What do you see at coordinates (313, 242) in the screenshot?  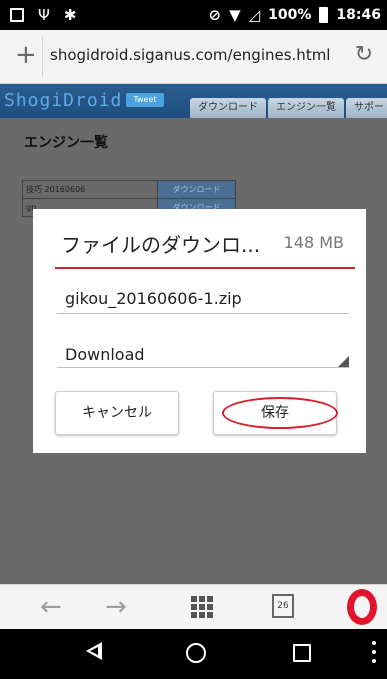 I see `file-size: 148 MB` at bounding box center [313, 242].